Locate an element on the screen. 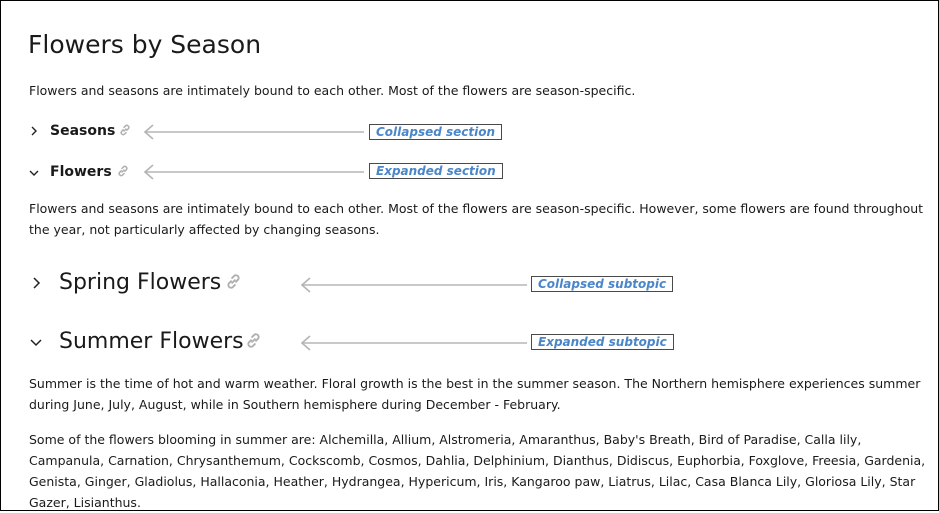 The width and height of the screenshot is (939, 513). section-label-flowers: Flowers is located at coordinates (81, 172).